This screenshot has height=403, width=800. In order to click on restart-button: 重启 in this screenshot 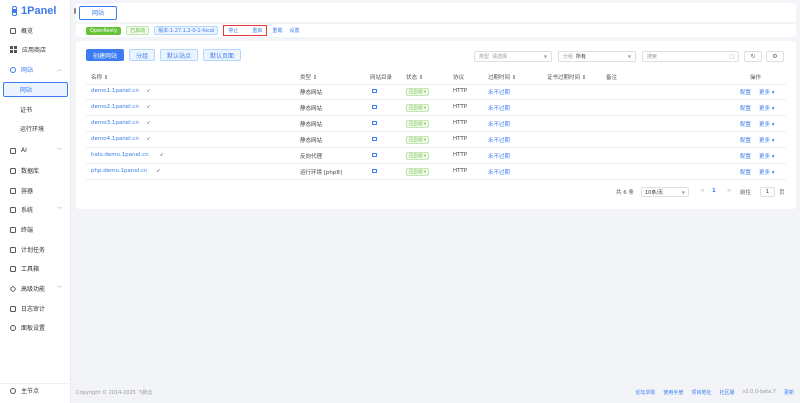, I will do `click(257, 30)`.